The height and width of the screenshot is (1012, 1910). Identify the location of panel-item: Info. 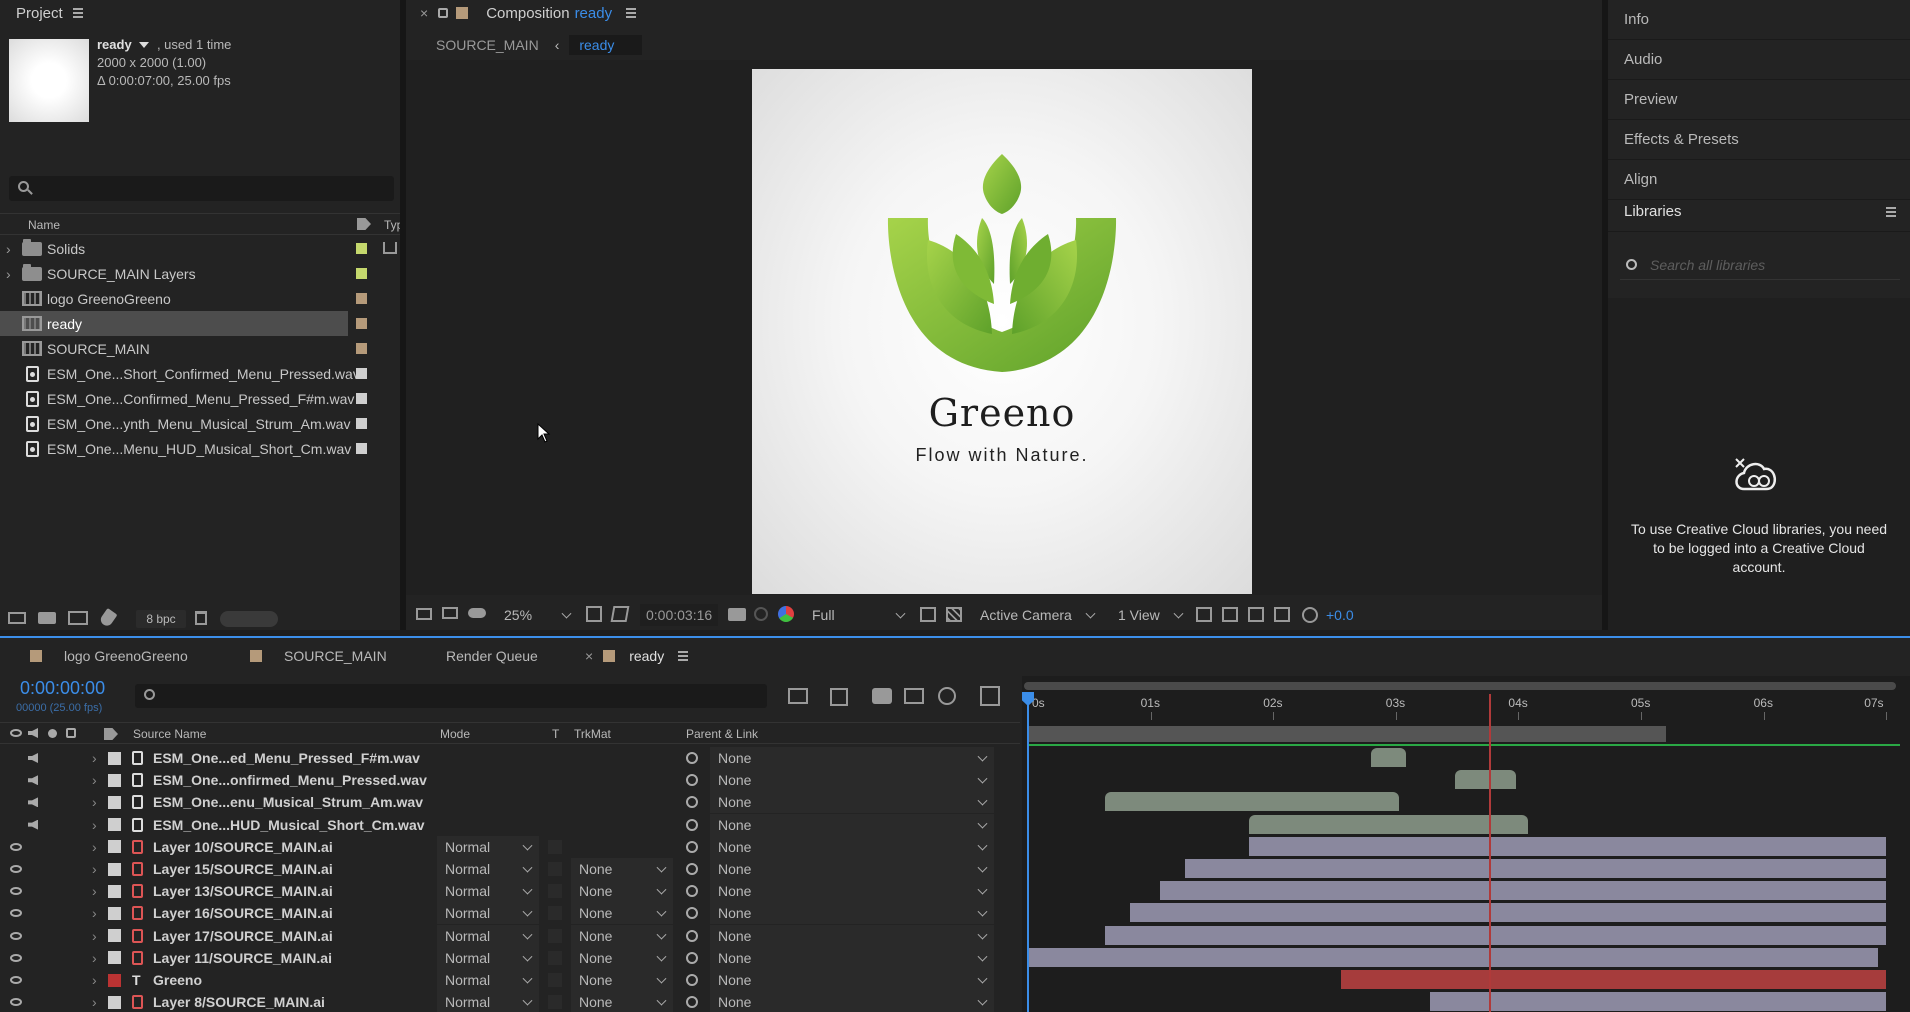
(1759, 20).